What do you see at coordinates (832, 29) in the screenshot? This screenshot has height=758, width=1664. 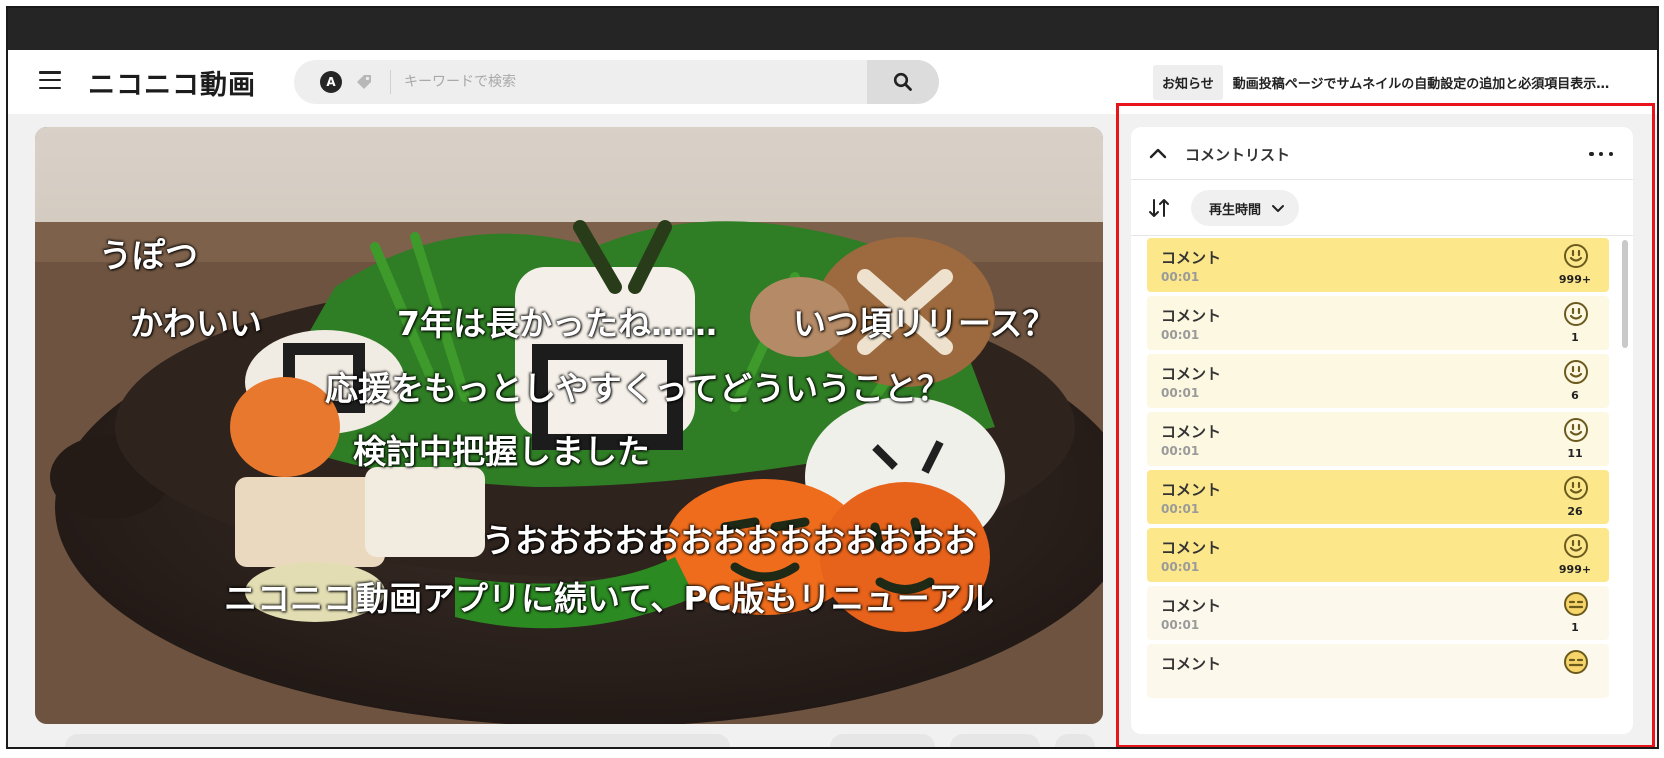 I see `top-bar` at bounding box center [832, 29].